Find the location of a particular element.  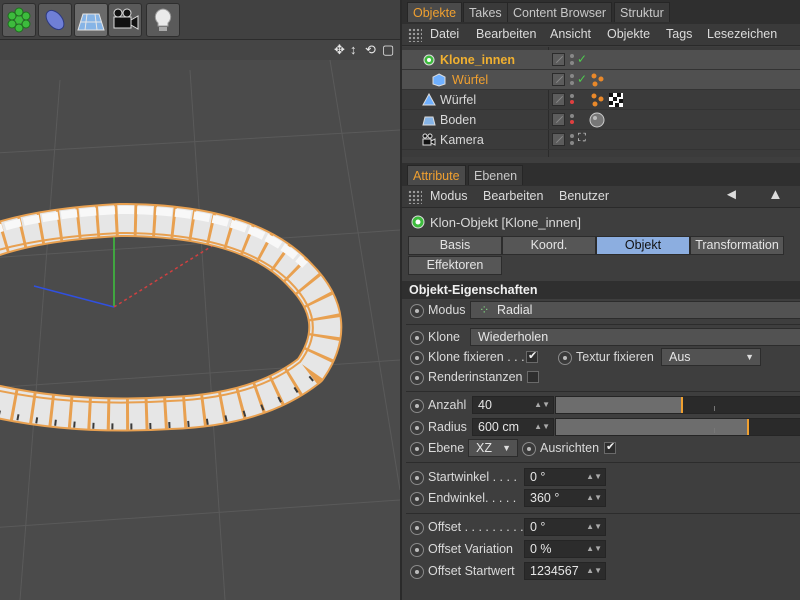

tab-objekt: Objekt is located at coordinates (643, 245).